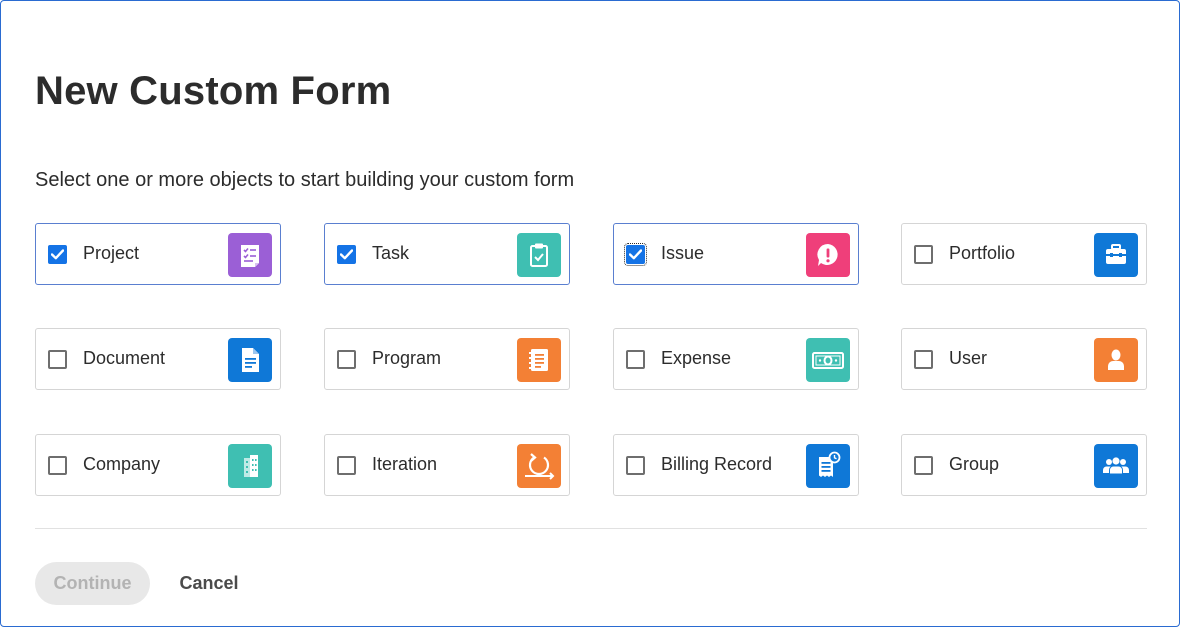 Image resolution: width=1180 pixels, height=627 pixels. Describe the element at coordinates (1024, 359) in the screenshot. I see `object-card-user: User` at that location.